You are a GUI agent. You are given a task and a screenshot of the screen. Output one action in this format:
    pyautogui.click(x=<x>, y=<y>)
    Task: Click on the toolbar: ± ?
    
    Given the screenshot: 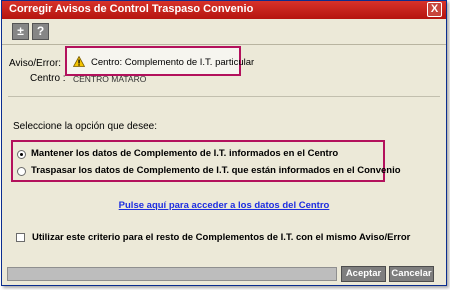 What is the action you would take?
    pyautogui.click(x=224, y=32)
    